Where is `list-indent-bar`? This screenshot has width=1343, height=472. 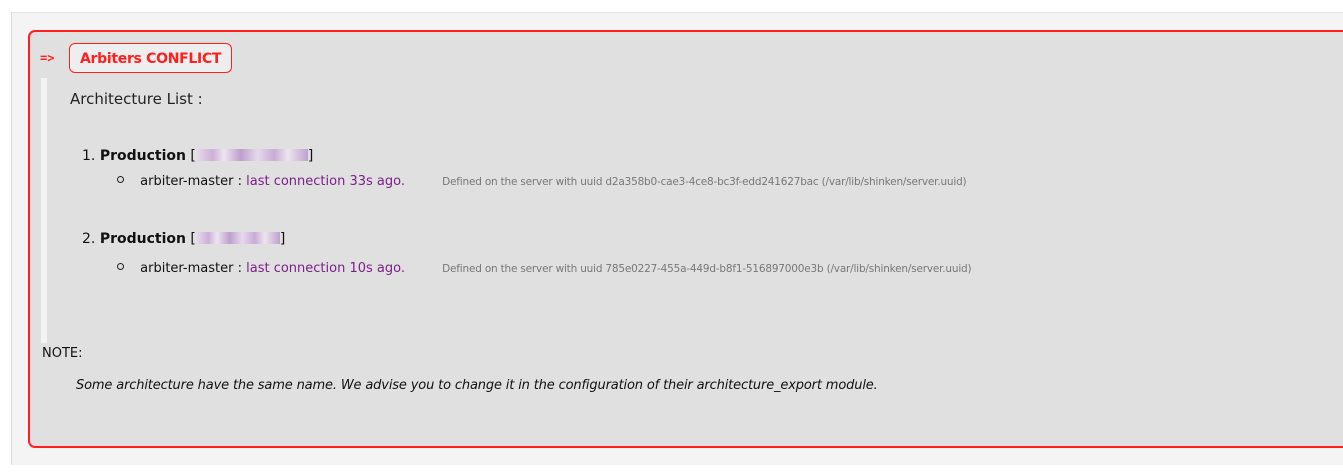 list-indent-bar is located at coordinates (44, 210).